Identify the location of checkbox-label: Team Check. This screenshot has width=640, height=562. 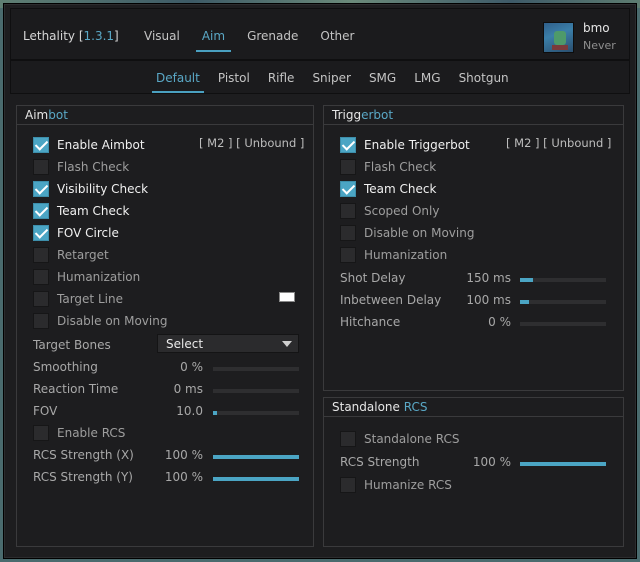
(400, 189).